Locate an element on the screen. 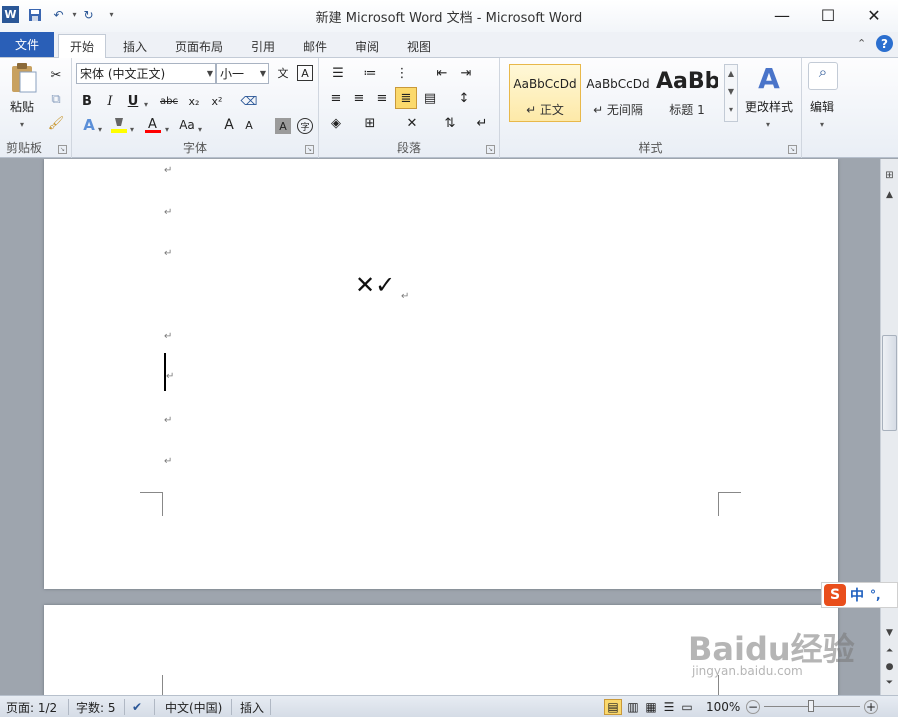  superscript-button: x² is located at coordinates (217, 101).